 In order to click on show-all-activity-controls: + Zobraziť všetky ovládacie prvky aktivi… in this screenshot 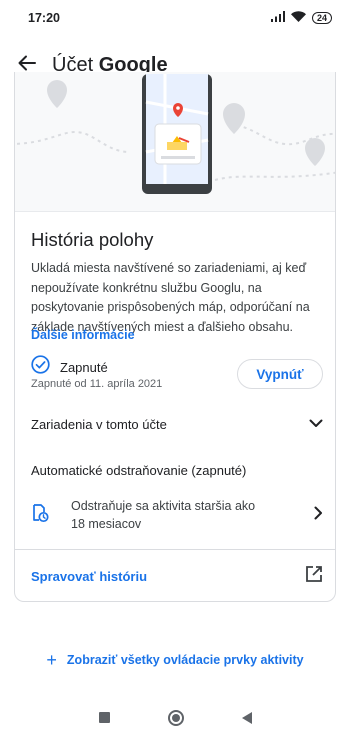, I will do `click(175, 660)`.